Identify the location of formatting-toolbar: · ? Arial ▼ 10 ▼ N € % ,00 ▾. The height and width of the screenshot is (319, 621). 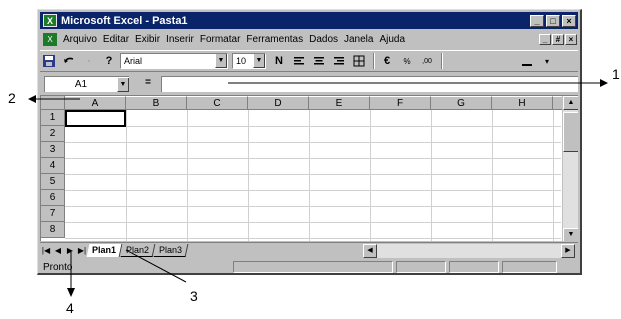
(309, 61).